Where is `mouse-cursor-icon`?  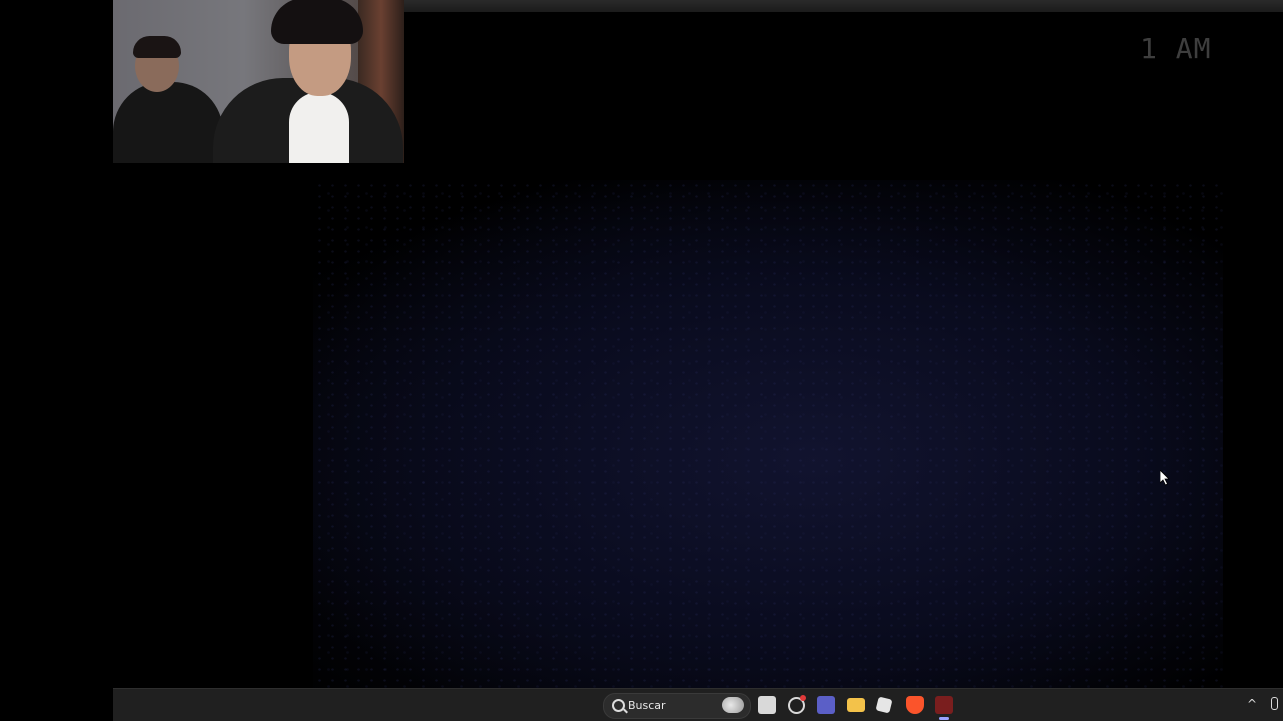
mouse-cursor-icon is located at coordinates (1165, 478).